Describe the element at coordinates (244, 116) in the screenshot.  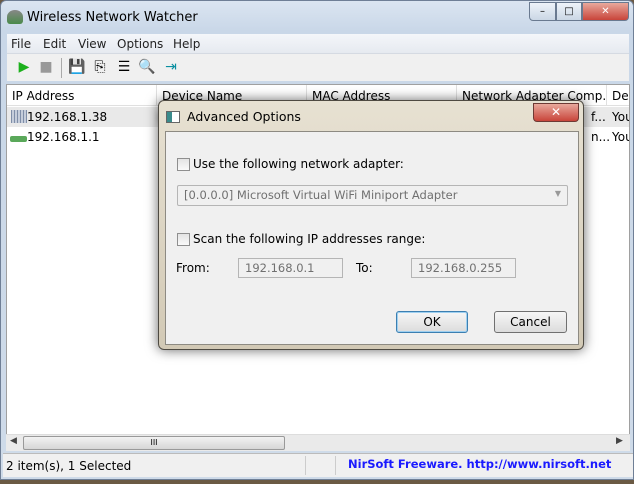
I see `dialog-title: Advanced Options` at that location.